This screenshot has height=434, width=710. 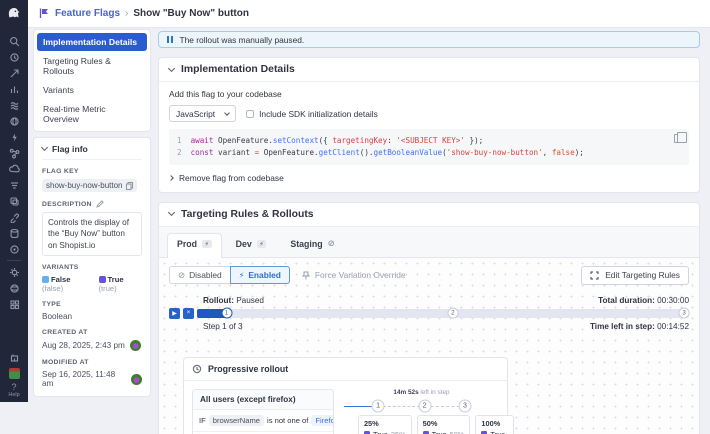 I want to click on sdk-checkbox, so click(x=250, y=114).